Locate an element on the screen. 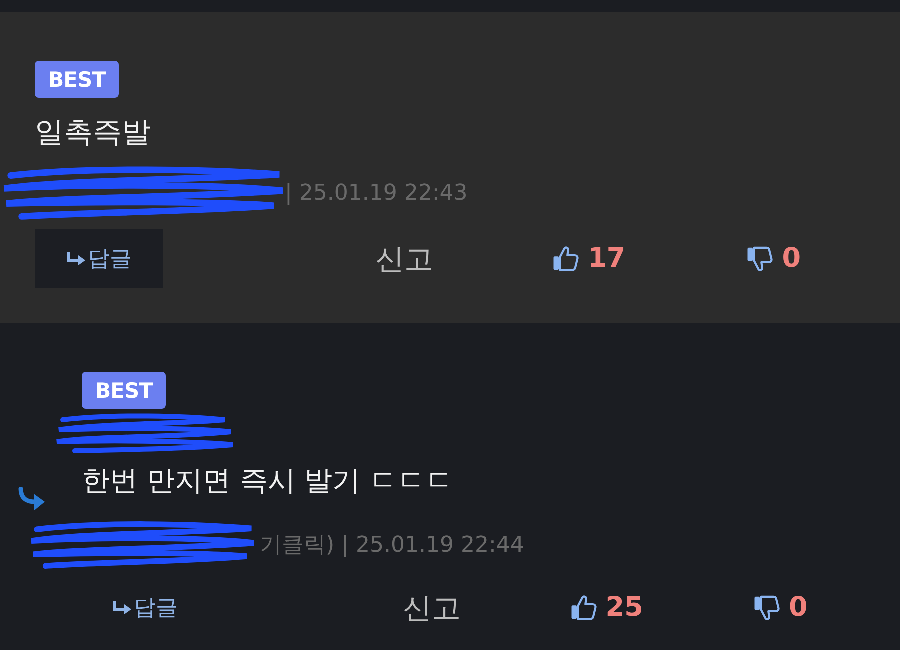 This screenshot has width=900, height=650. comment-text: 일촉즉발 is located at coordinates (93, 132).